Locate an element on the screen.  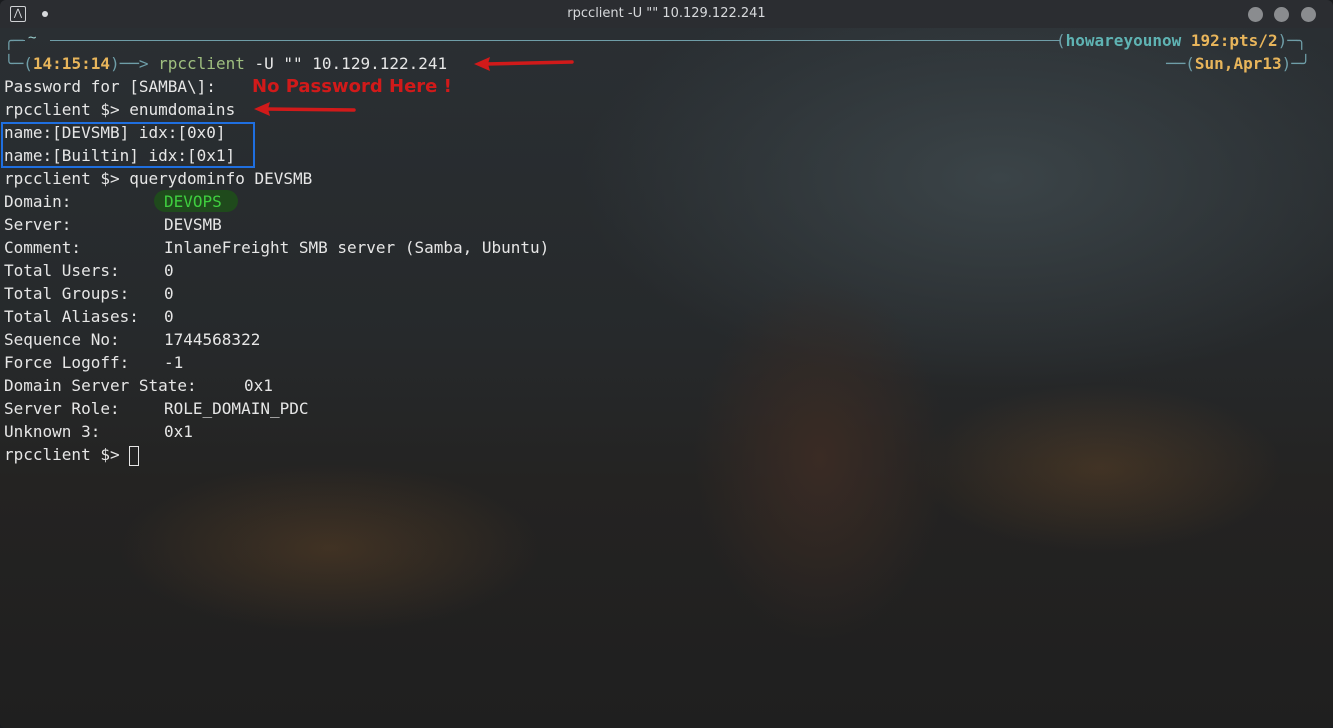
maximize-button is located at coordinates (1281, 14).